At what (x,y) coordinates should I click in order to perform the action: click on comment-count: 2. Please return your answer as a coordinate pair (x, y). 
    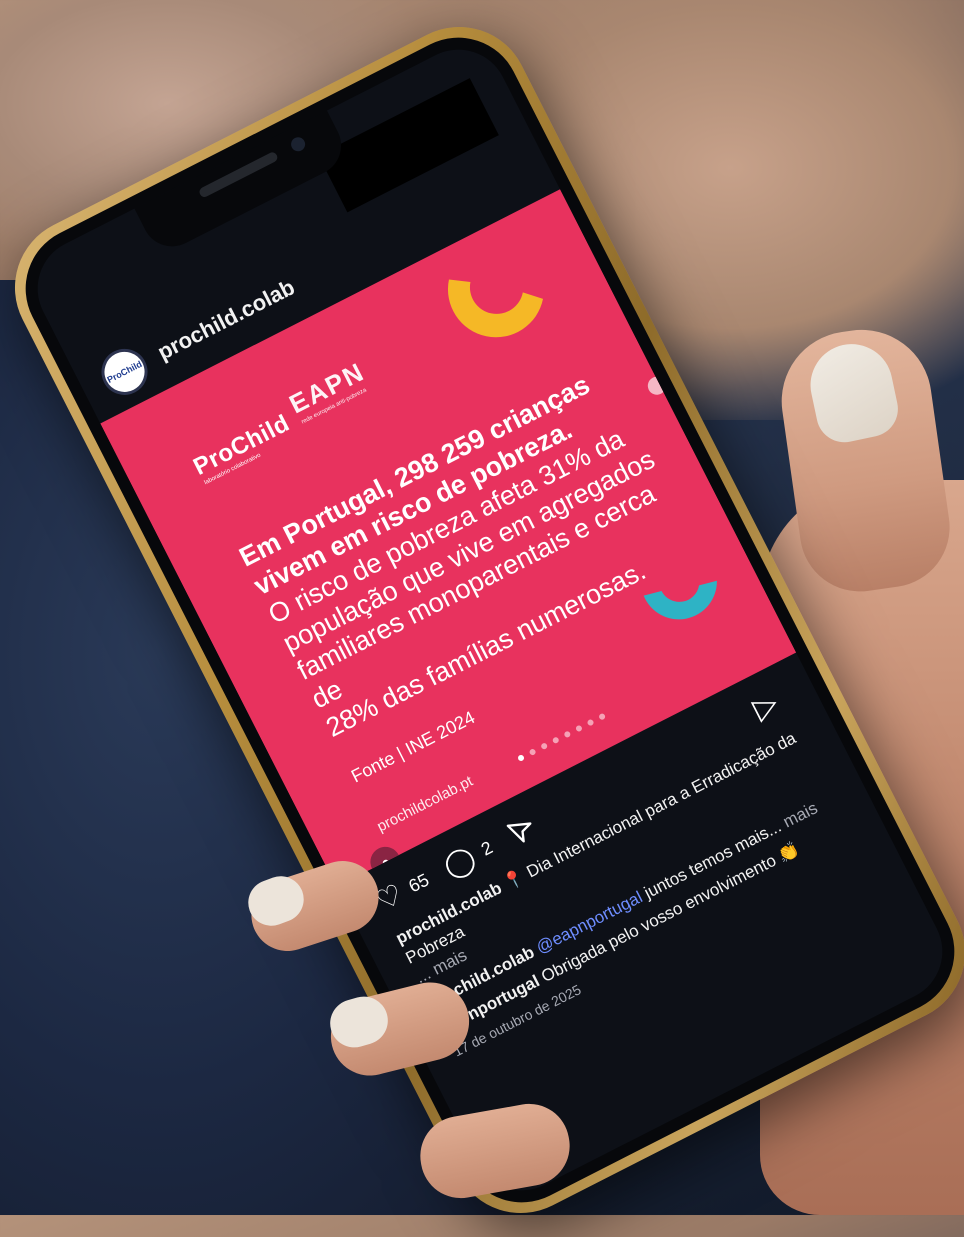
    Looking at the image, I should click on (487, 848).